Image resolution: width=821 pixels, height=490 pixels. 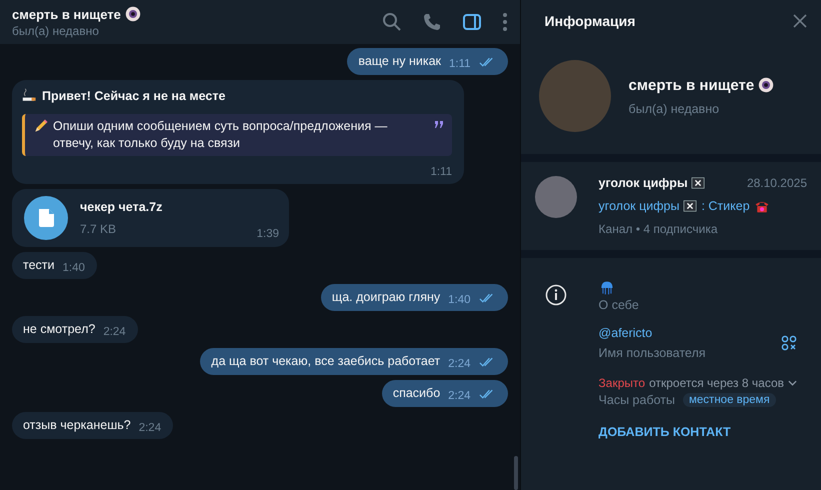 I want to click on chat-status: был(а) недавно, so click(x=56, y=31).